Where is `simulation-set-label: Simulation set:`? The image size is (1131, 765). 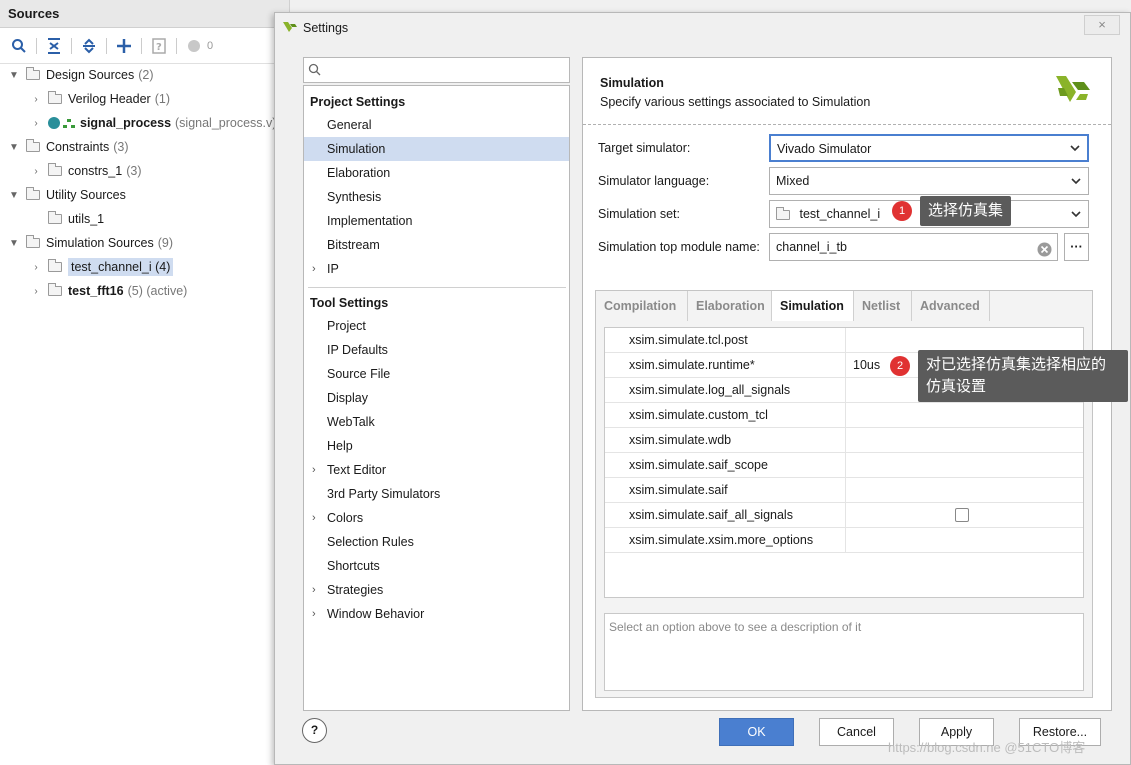
simulation-set-label: Simulation set: is located at coordinates (639, 214).